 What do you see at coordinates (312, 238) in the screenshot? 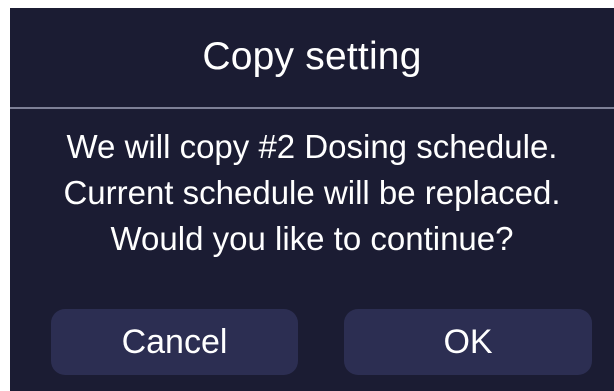
I see `message-line-3: Would you like to continue?` at bounding box center [312, 238].